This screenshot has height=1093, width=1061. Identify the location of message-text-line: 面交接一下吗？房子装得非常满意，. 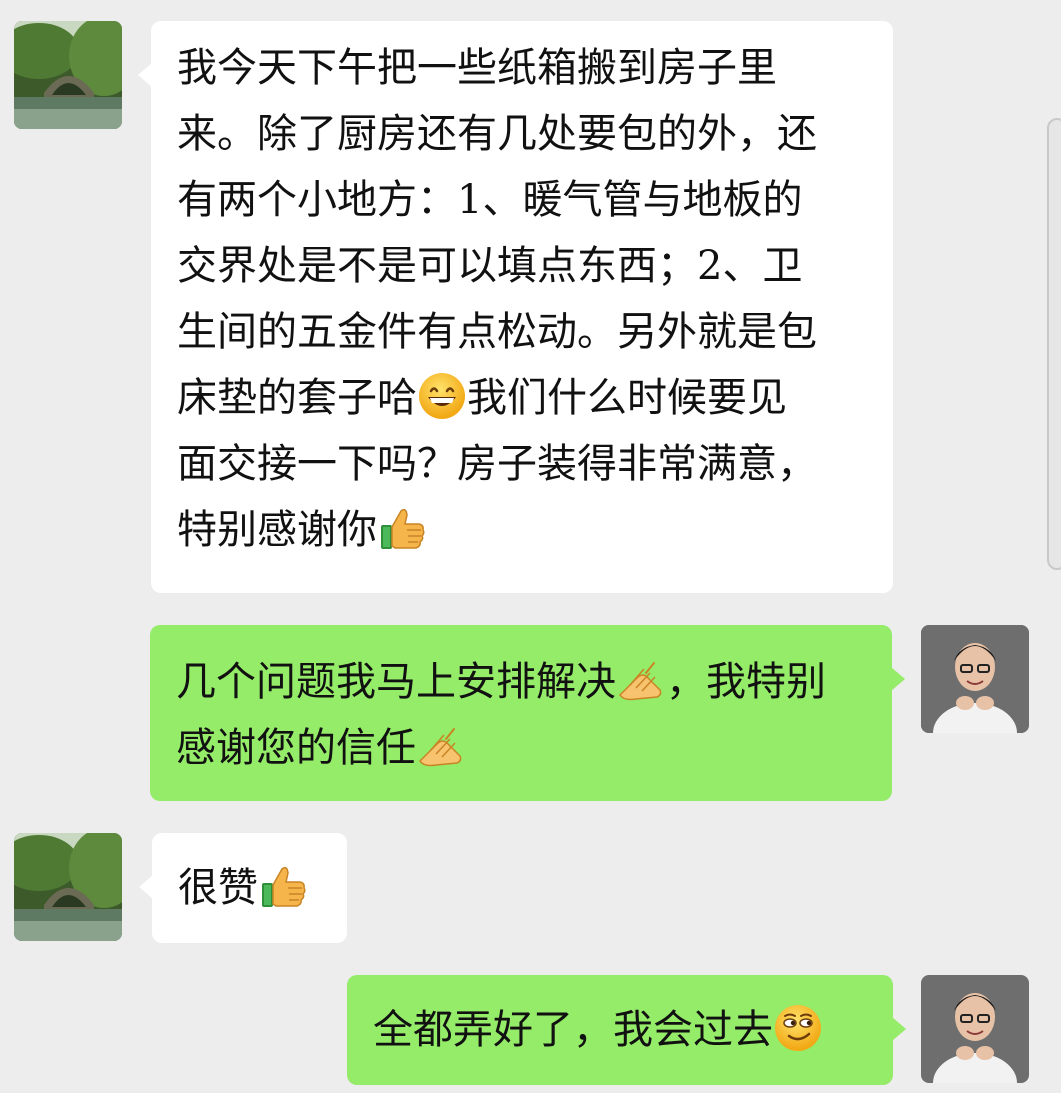
(525, 464).